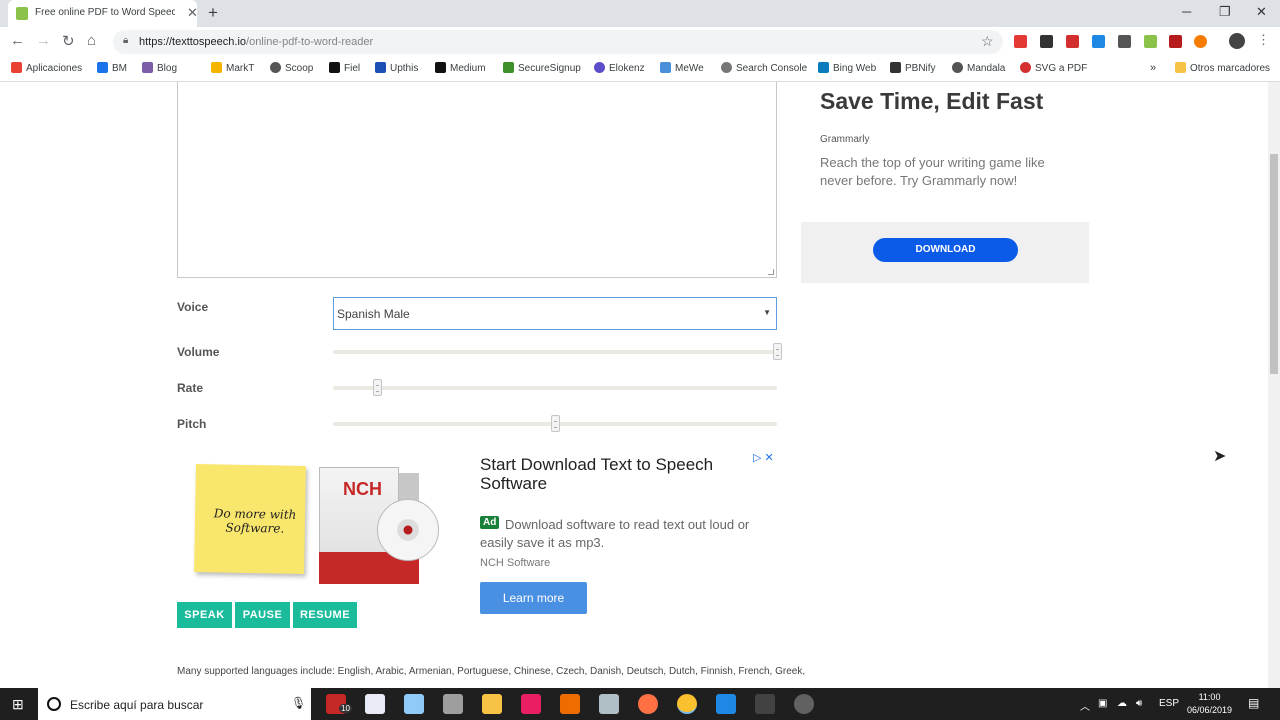 The height and width of the screenshot is (720, 1280). I want to click on browser-tab: Free online PDF to Word Speech ✕, so click(103, 13).